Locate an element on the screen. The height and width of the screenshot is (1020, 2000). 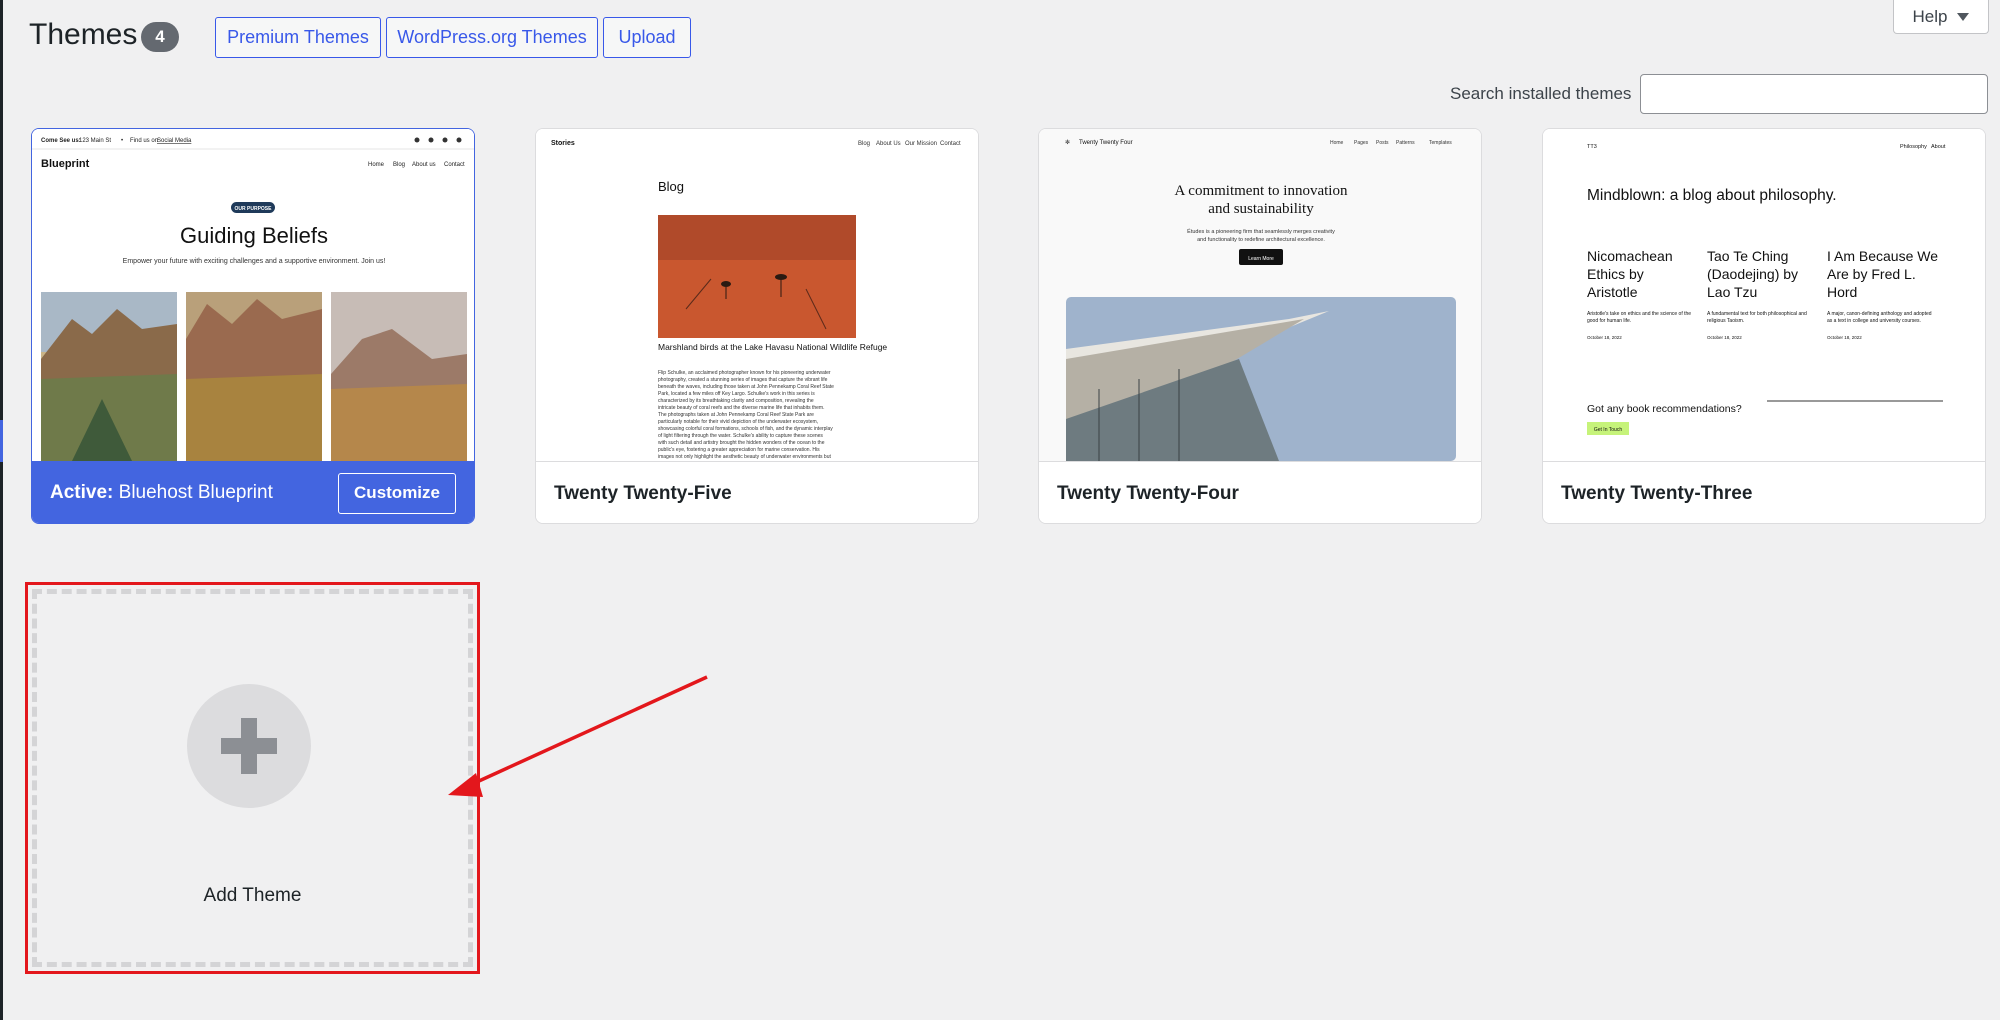
preview-site-title: Stories is located at coordinates (563, 143).